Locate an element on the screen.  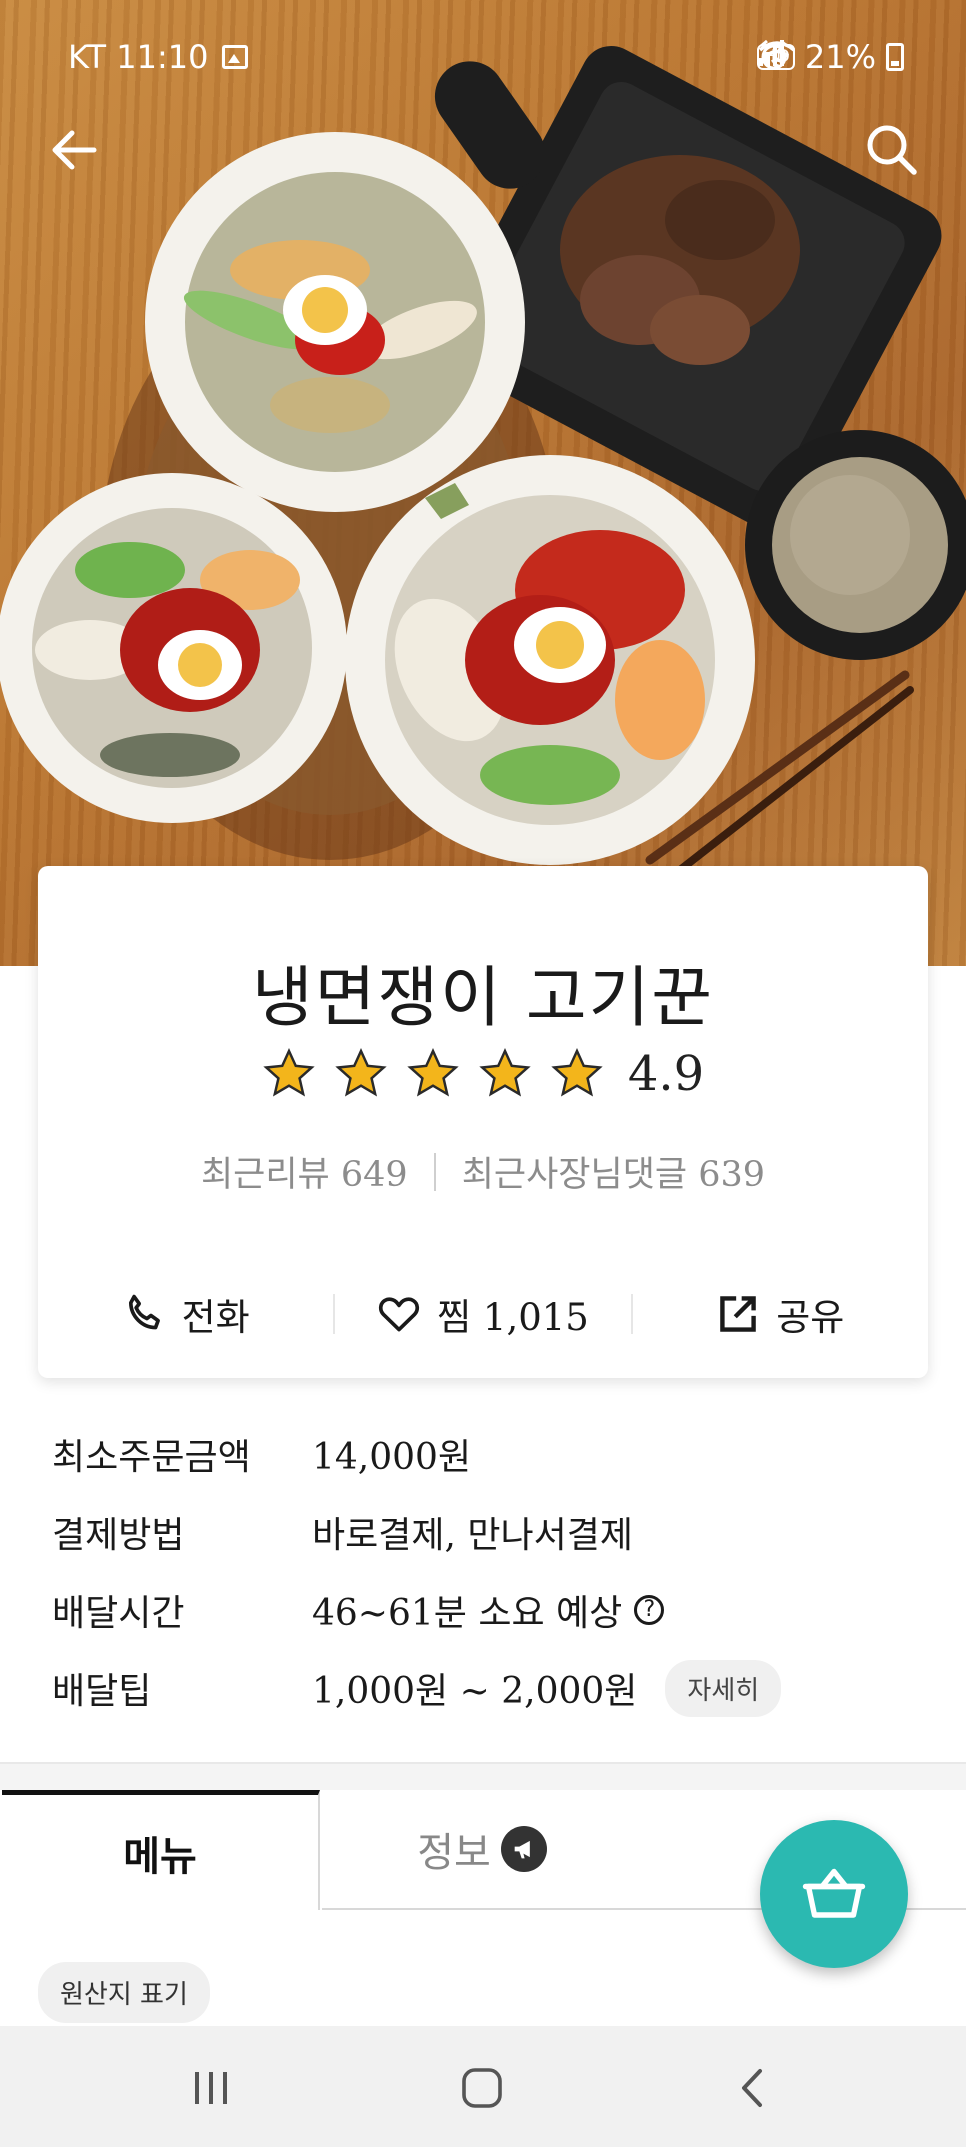
delivery-time-row: 배달시간 46~61분 소요 예상 ? is located at coordinates (482, 1610).